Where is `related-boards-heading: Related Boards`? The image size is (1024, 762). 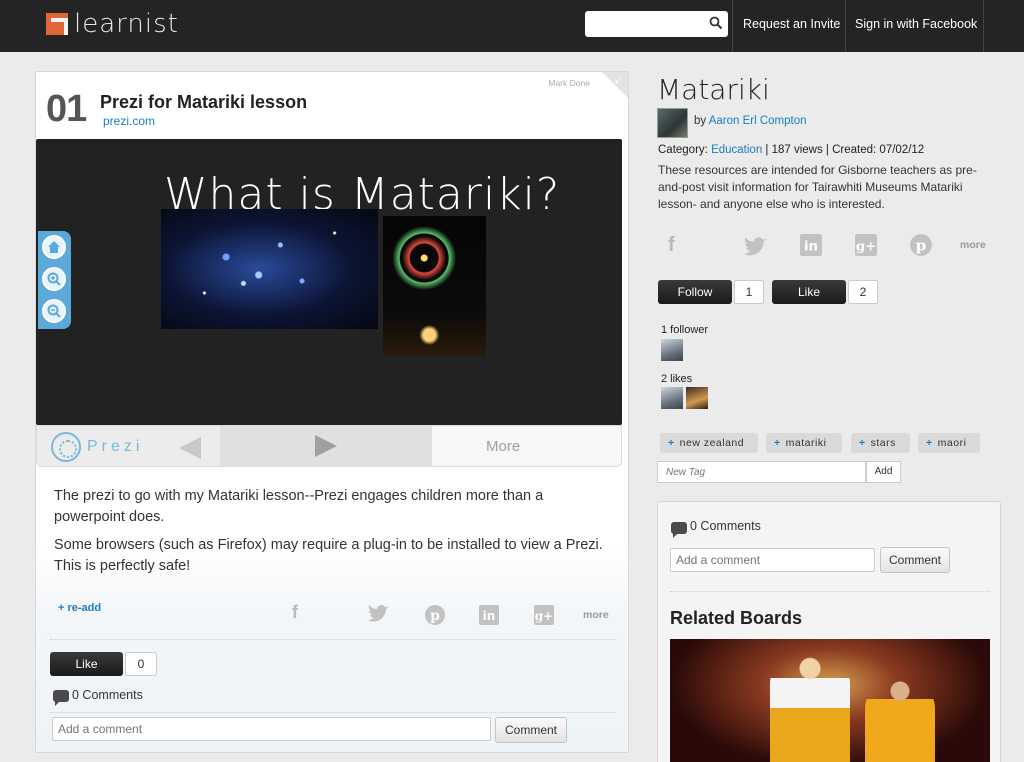 related-boards-heading: Related Boards is located at coordinates (736, 618).